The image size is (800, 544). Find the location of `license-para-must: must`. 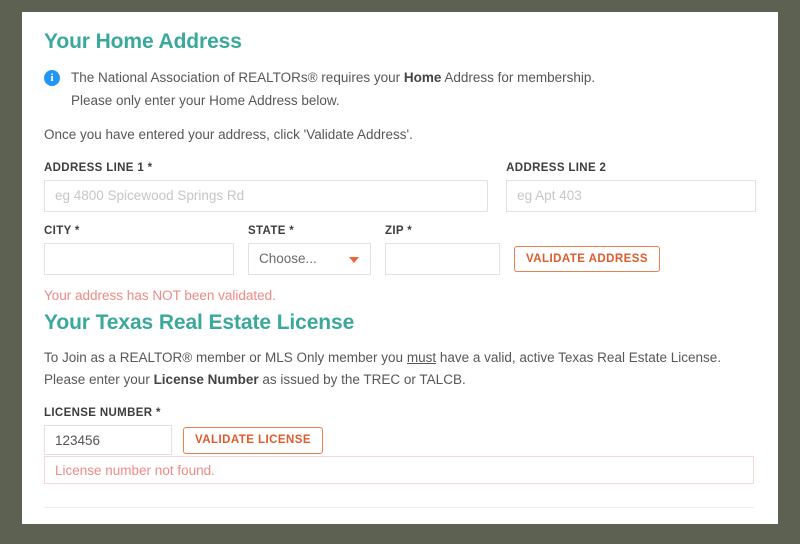

license-para-must: must is located at coordinates (421, 357).